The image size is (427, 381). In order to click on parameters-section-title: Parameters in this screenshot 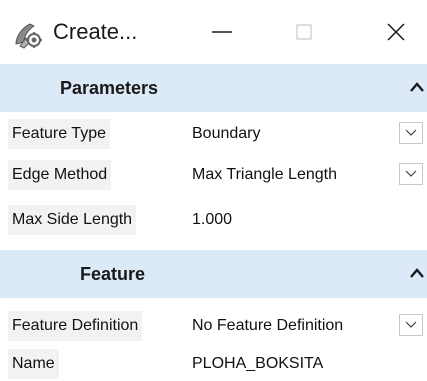, I will do `click(109, 88)`.